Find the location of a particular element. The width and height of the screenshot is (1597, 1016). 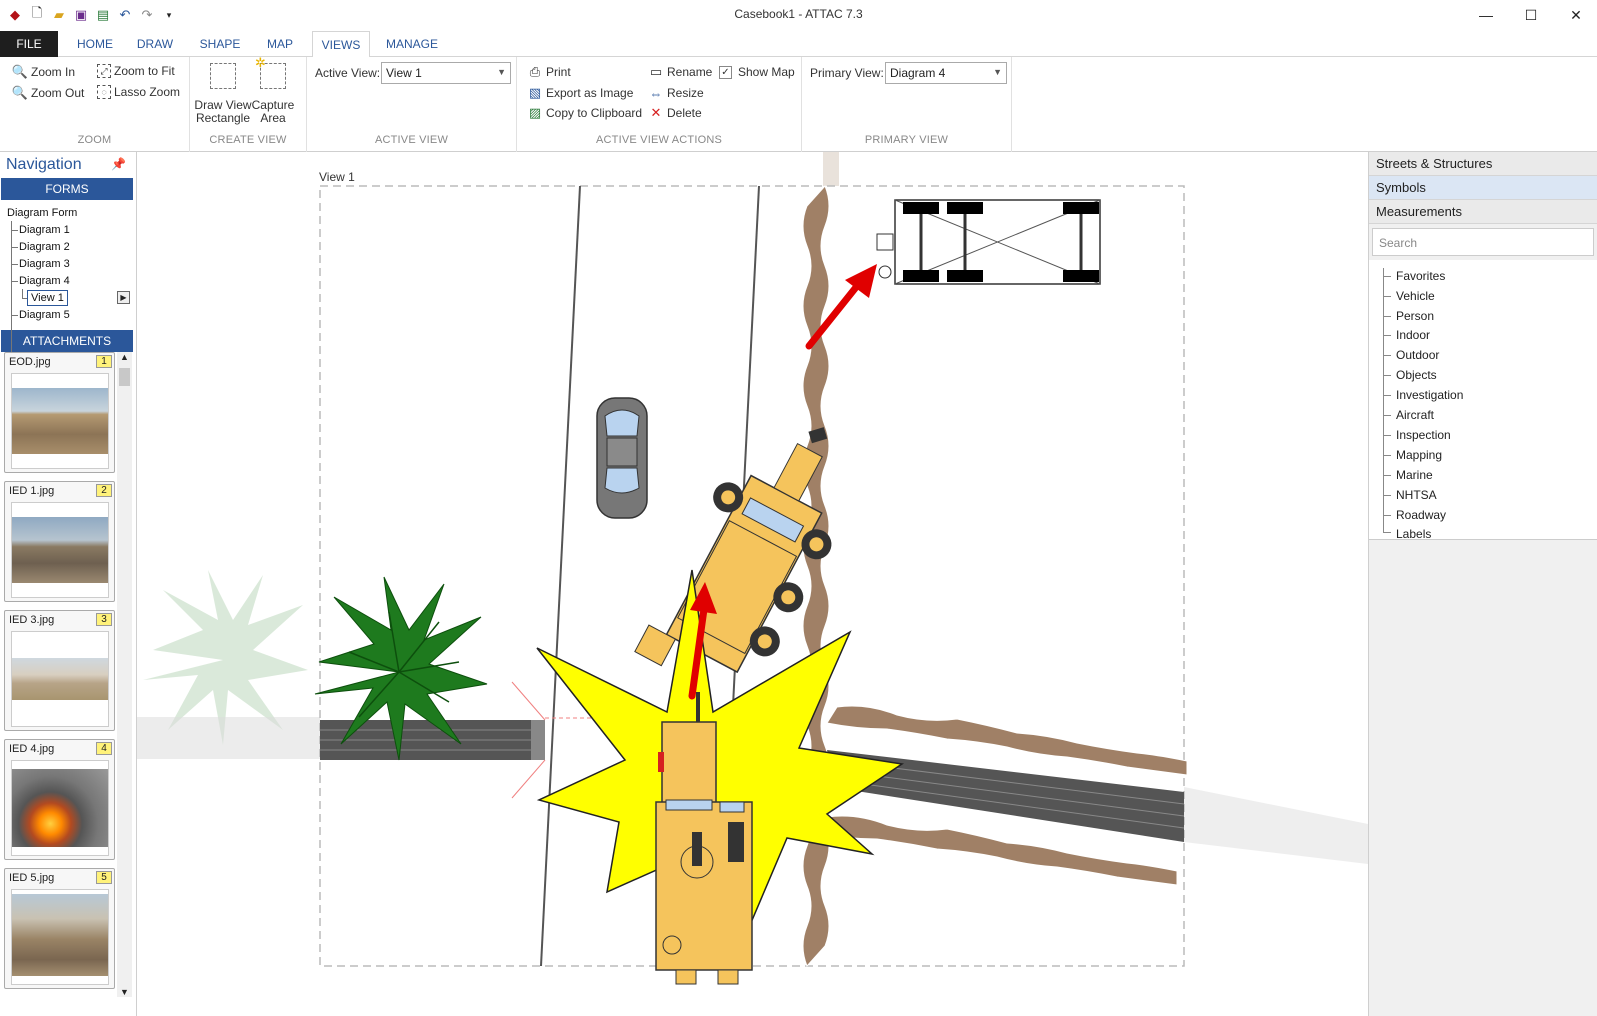

category-indoor: Indoor is located at coordinates (1413, 335).